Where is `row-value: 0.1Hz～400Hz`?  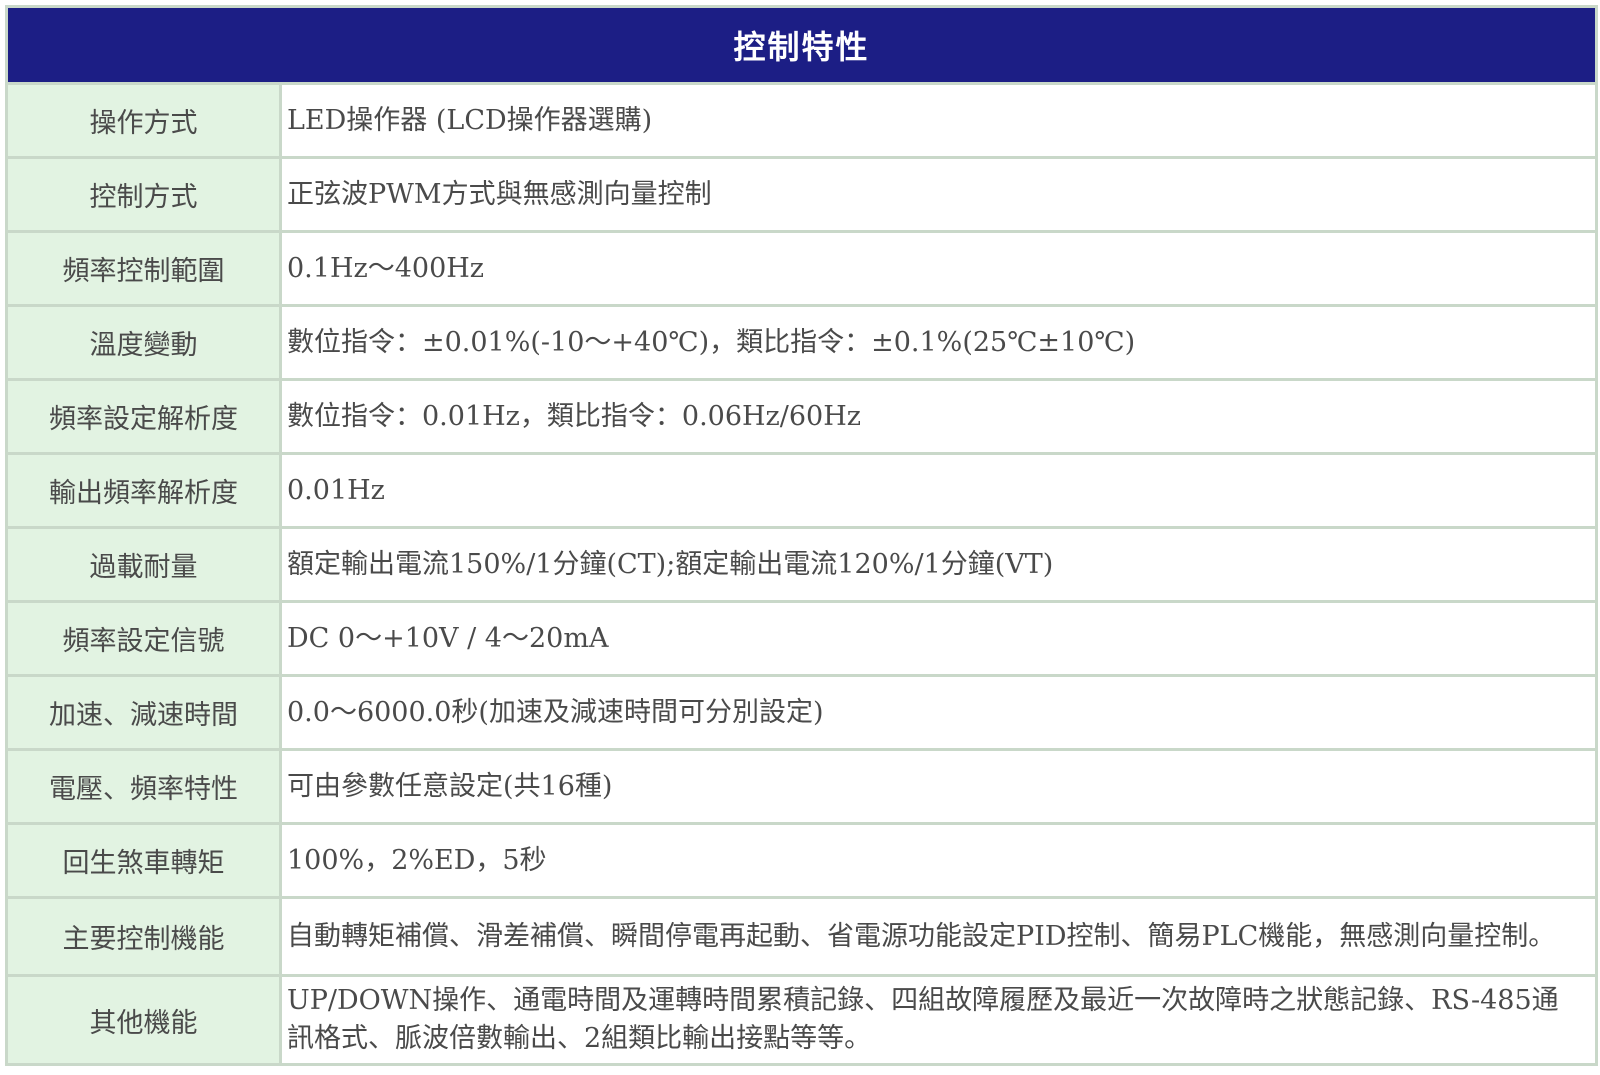 row-value: 0.1Hz～400Hz is located at coordinates (938, 268).